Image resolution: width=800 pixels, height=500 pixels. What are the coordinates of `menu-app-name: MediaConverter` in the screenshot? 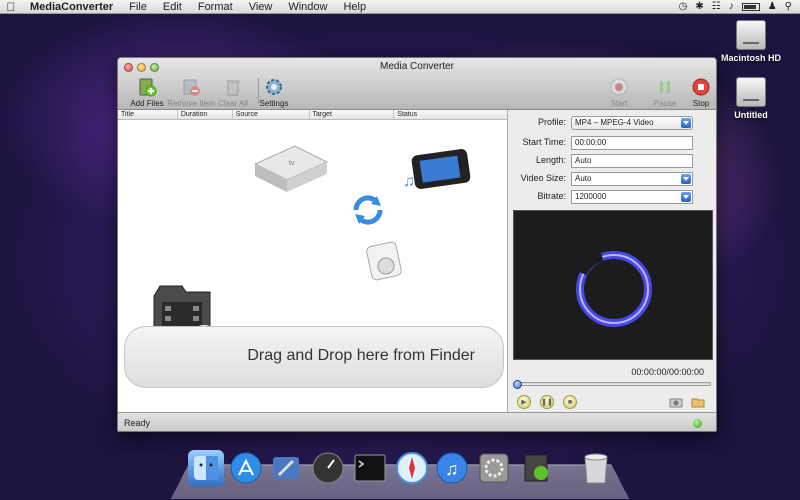 It's located at (71, 7).